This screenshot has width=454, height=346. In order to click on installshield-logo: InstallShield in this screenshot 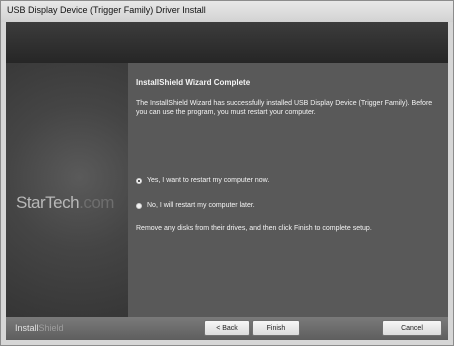, I will do `click(39, 328)`.